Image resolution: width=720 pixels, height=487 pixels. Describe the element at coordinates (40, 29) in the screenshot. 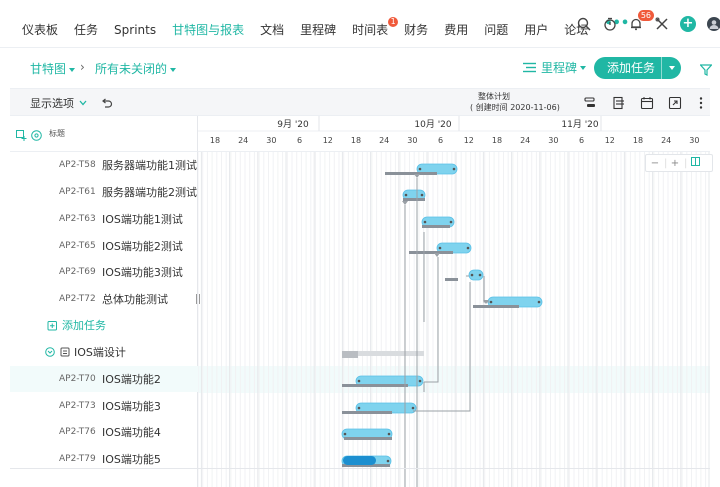

I see `nav-item-label: 仪表板` at that location.